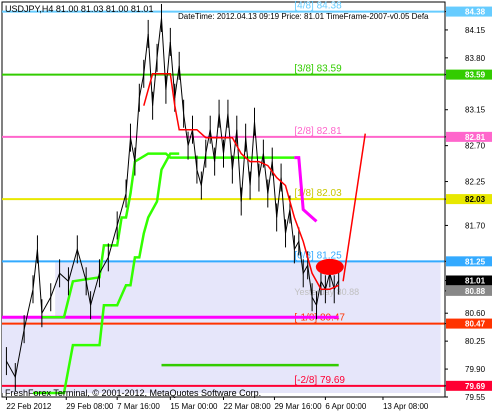  Describe the element at coordinates (475, 324) in the screenshot. I see `axis-badge-text-7: 80.47` at that location.